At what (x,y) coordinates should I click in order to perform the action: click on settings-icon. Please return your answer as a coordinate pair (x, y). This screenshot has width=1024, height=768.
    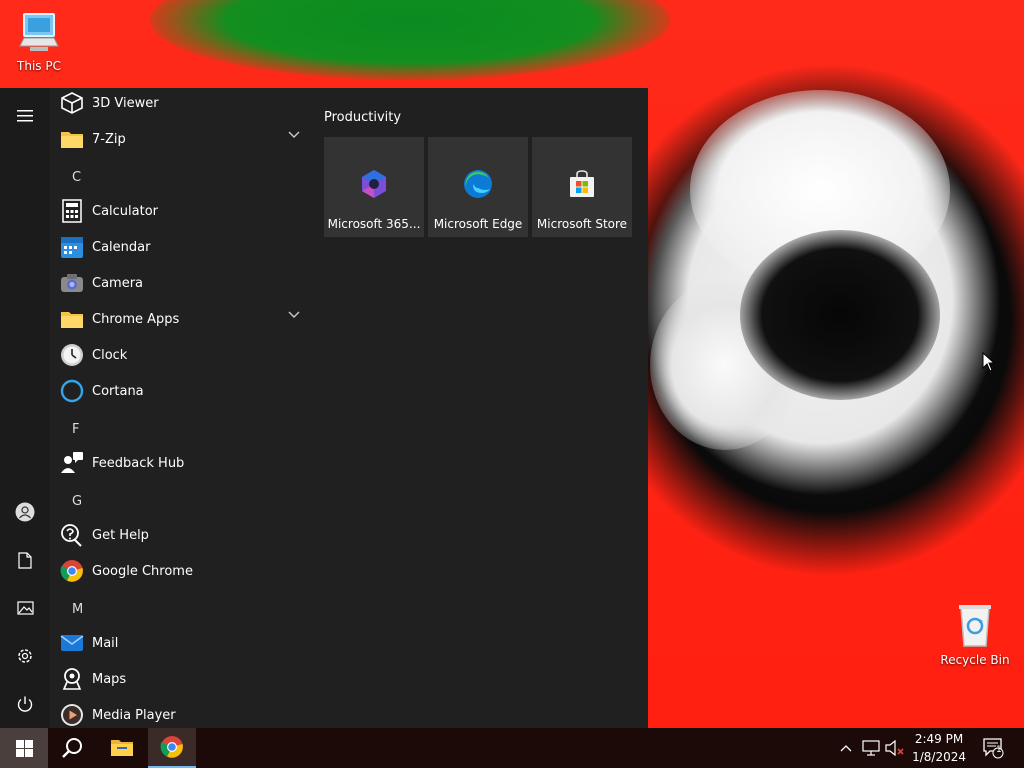
    Looking at the image, I should click on (25, 656).